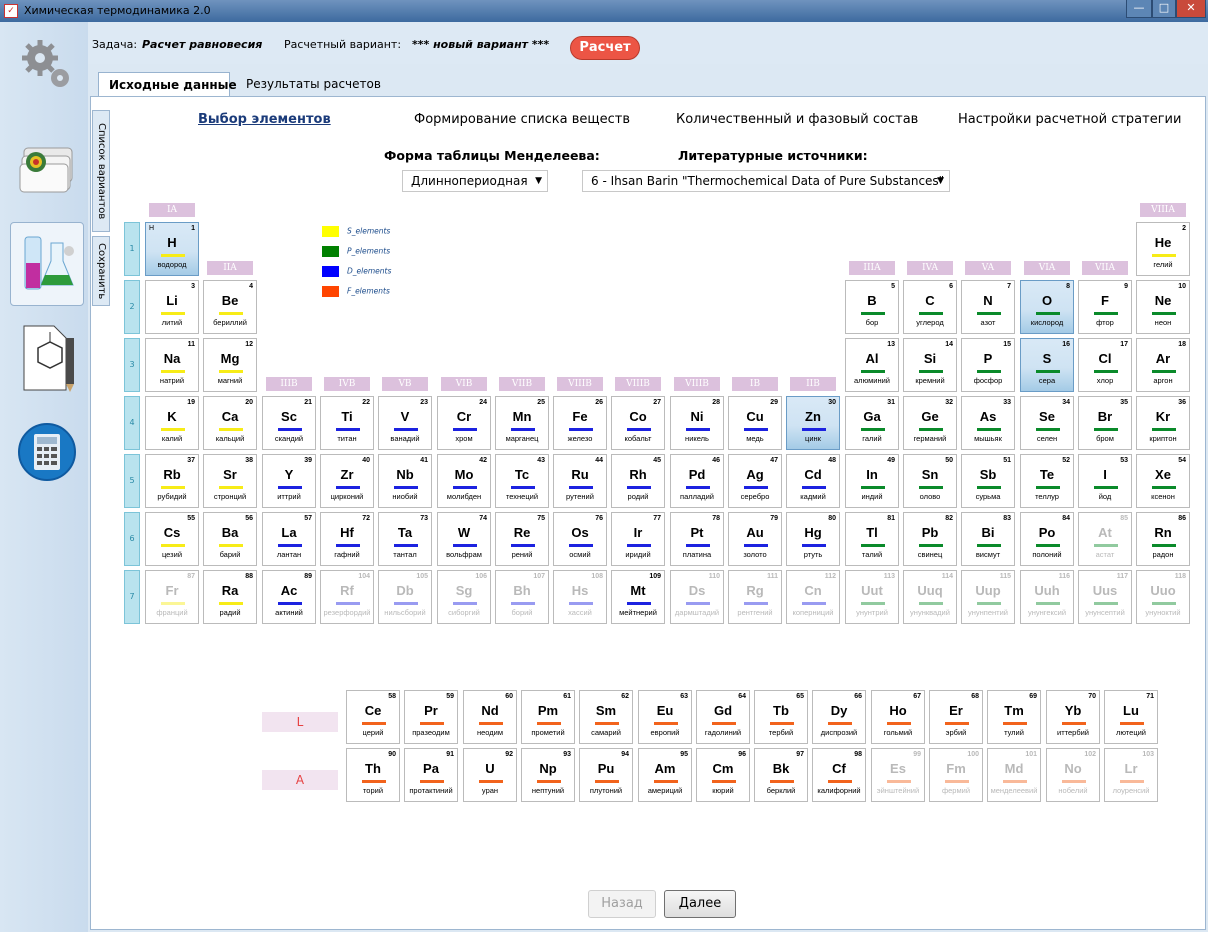  Describe the element at coordinates (431, 717) in the screenshot. I see `element-cell-pr: 59 Pr празеодим` at that location.